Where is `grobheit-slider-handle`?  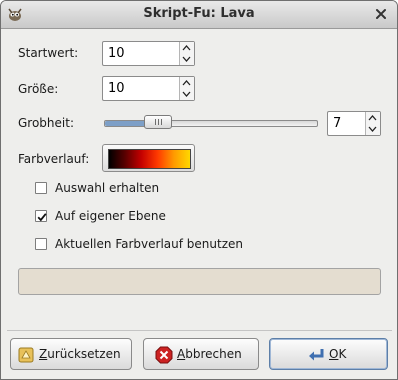 grobheit-slider-handle is located at coordinates (158, 122).